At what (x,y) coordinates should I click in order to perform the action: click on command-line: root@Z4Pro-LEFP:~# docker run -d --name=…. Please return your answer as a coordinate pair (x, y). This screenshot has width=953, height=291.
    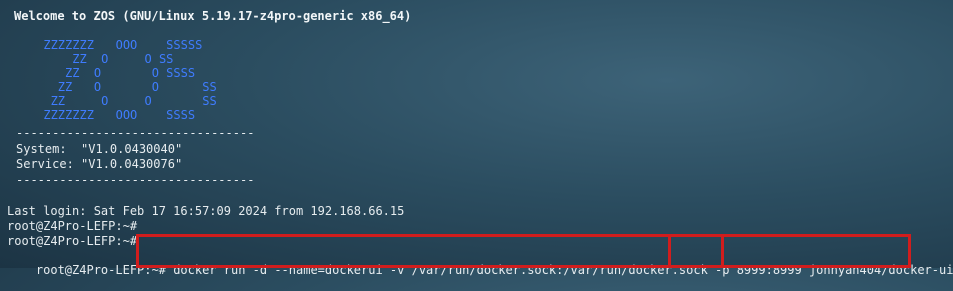
    Looking at the image, I should click on (480, 263).